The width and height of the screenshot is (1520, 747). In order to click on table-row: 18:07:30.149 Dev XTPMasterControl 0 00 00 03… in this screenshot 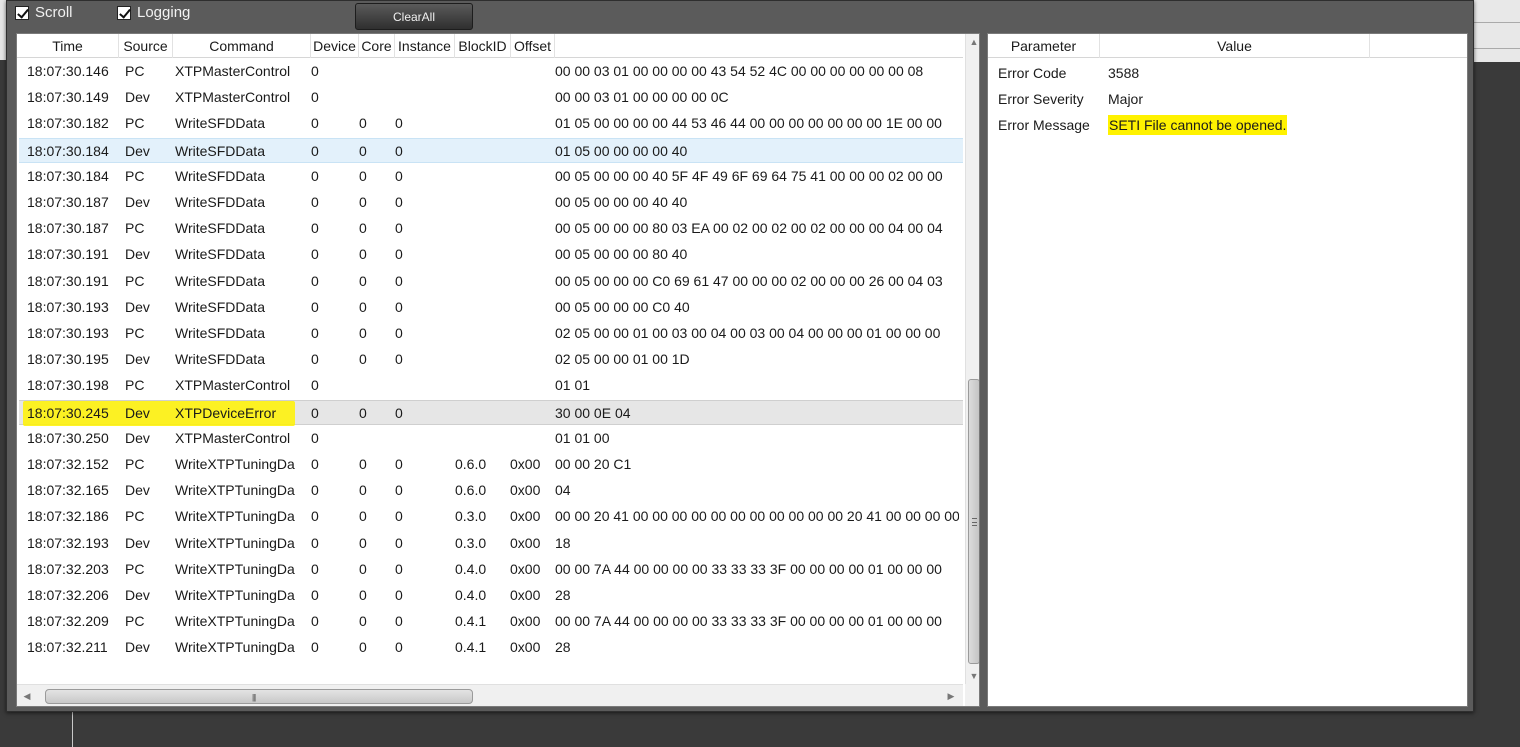, I will do `click(491, 97)`.